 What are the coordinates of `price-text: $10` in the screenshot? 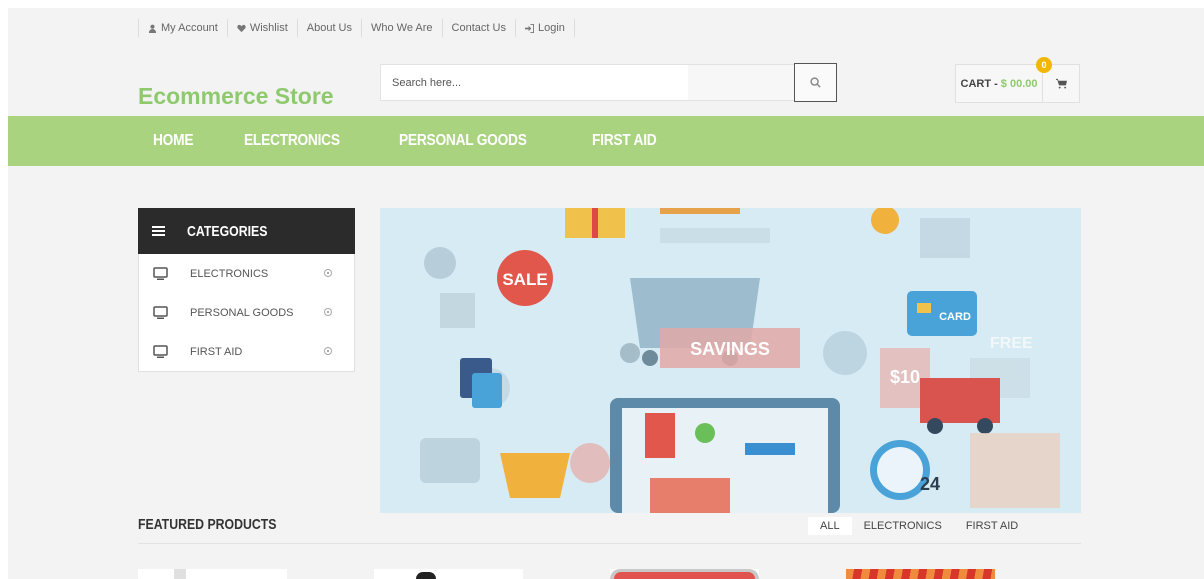 It's located at (905, 377).